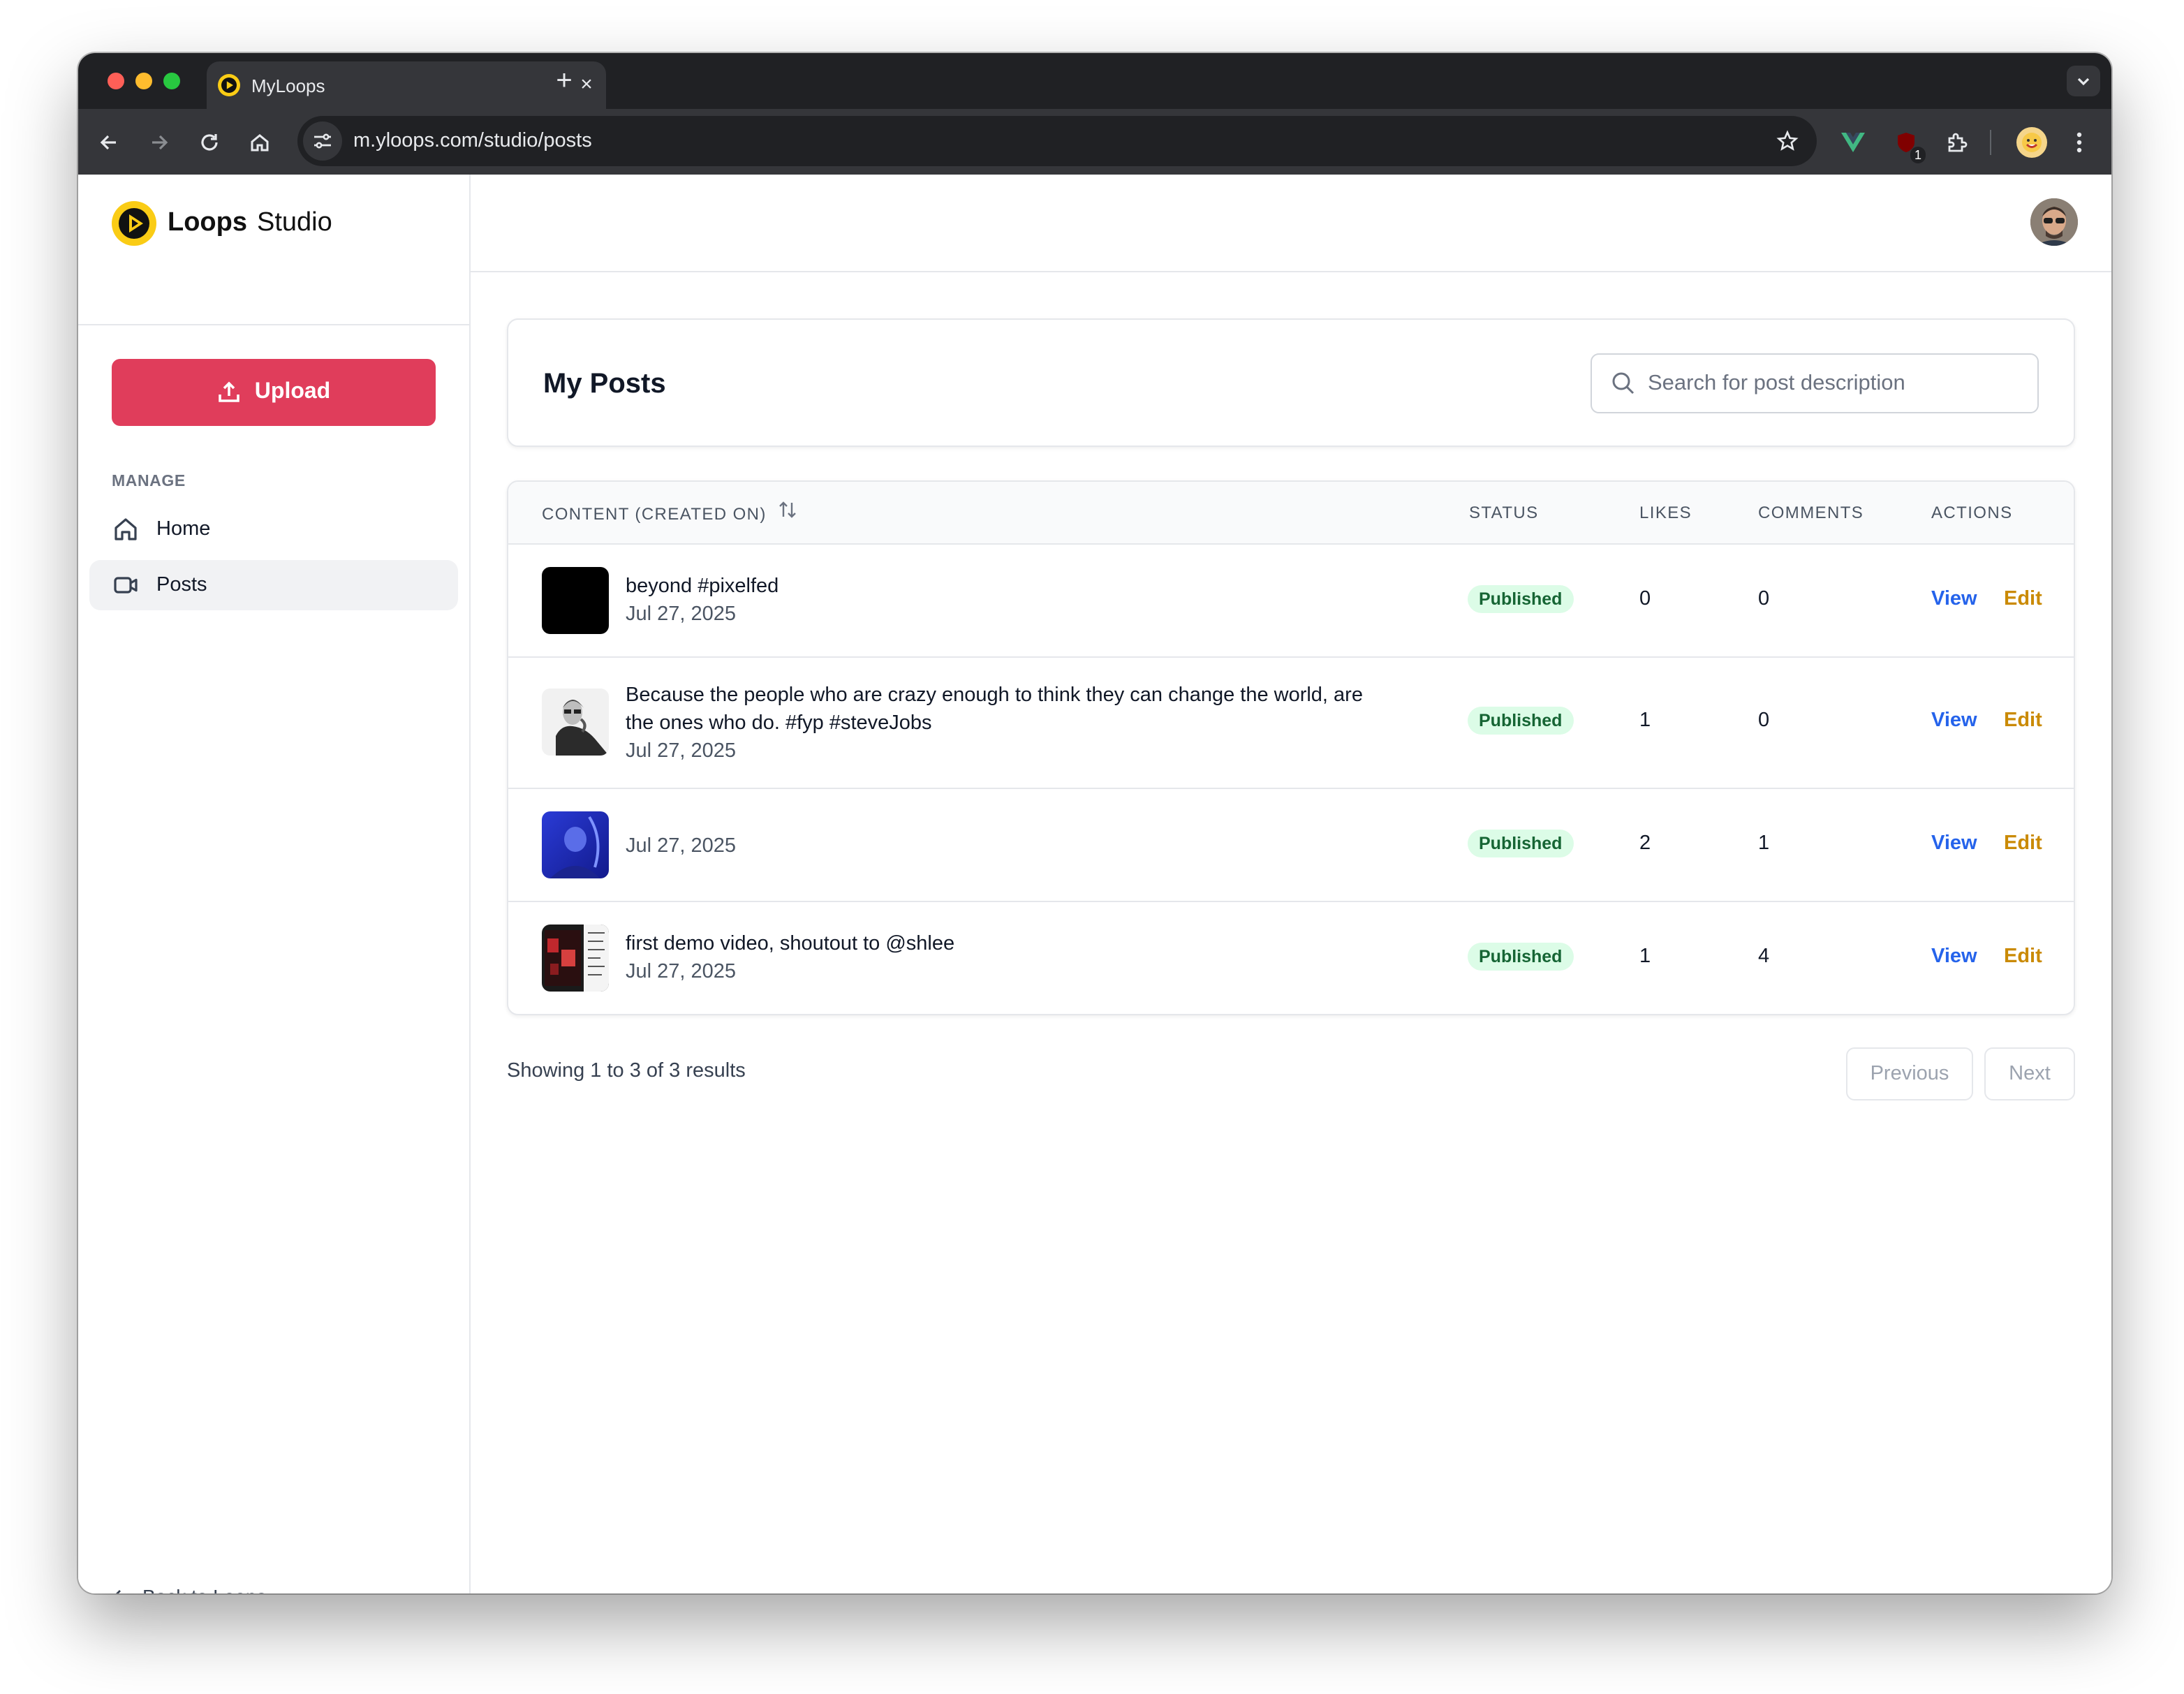 The width and height of the screenshot is (2184, 1694). What do you see at coordinates (1909, 1073) in the screenshot?
I see `previous-button: Previous` at bounding box center [1909, 1073].